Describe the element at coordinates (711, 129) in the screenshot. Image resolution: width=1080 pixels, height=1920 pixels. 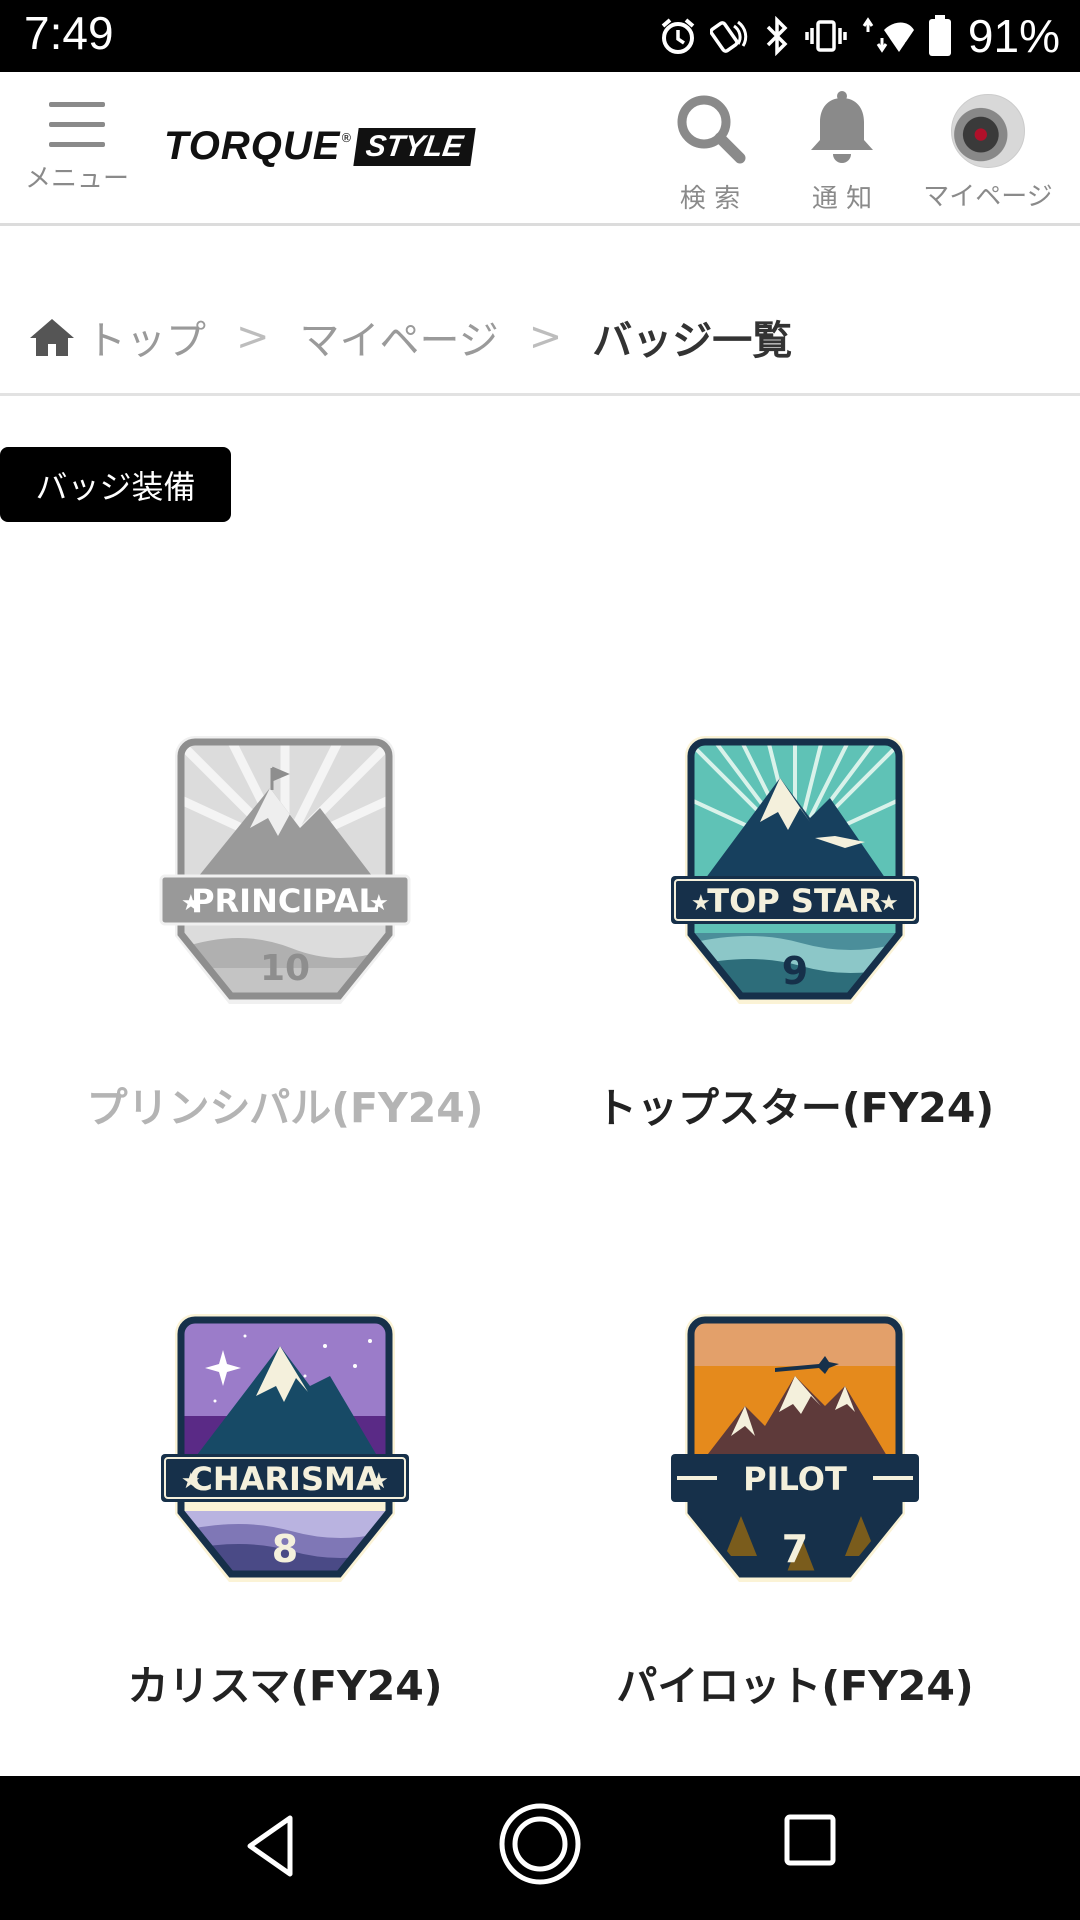
I see `search-icon` at that location.